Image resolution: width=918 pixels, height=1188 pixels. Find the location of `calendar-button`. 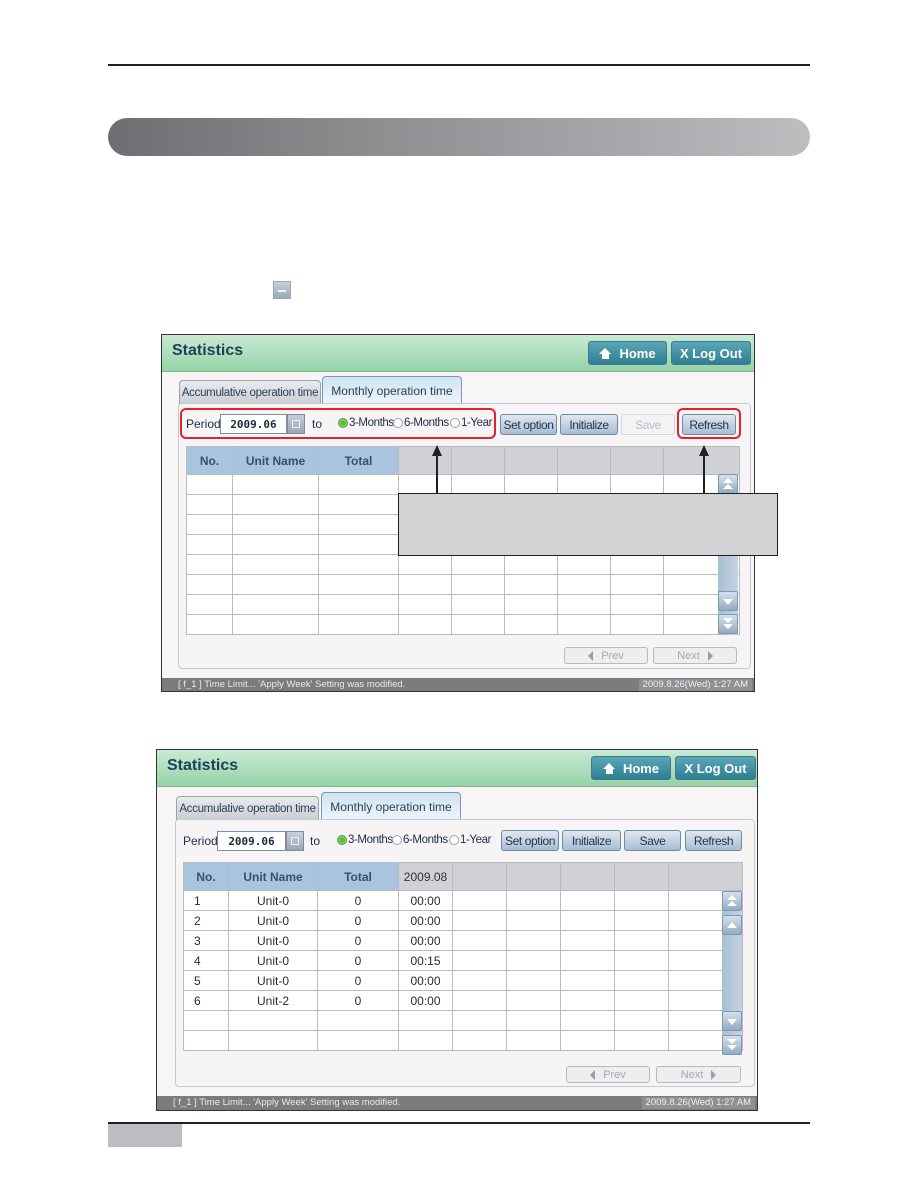

calendar-button is located at coordinates (295, 841).